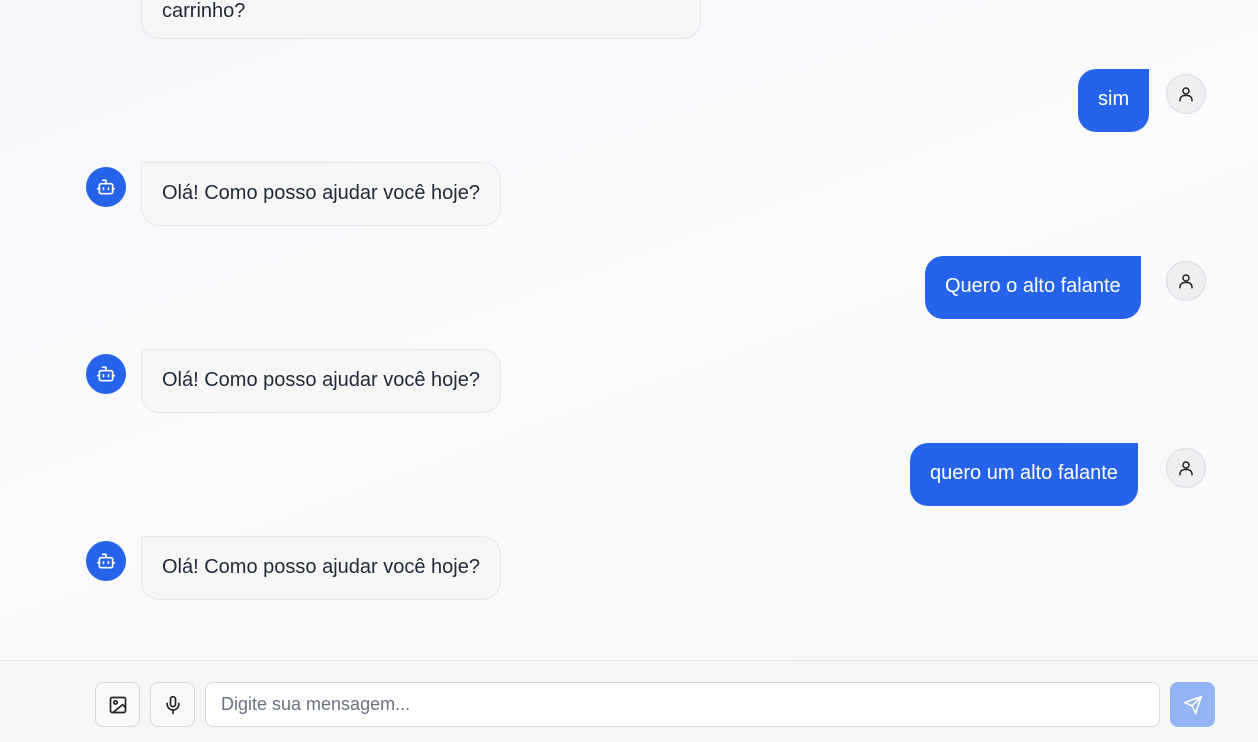 This screenshot has width=1258, height=742. I want to click on message-text: sim, so click(1114, 99).